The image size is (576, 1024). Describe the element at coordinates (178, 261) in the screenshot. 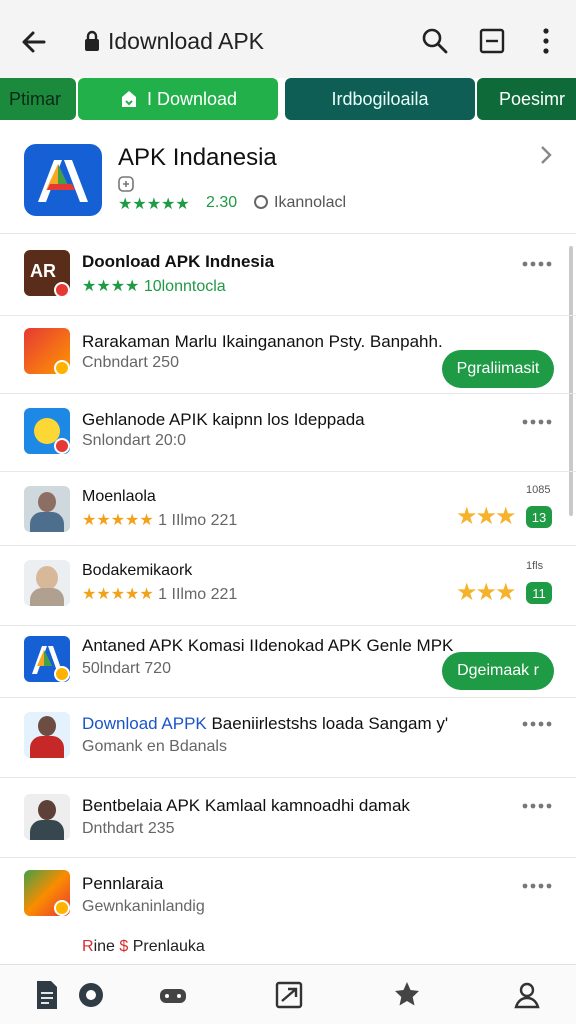

I see `item-title: Doonload APK Indnesia` at that location.